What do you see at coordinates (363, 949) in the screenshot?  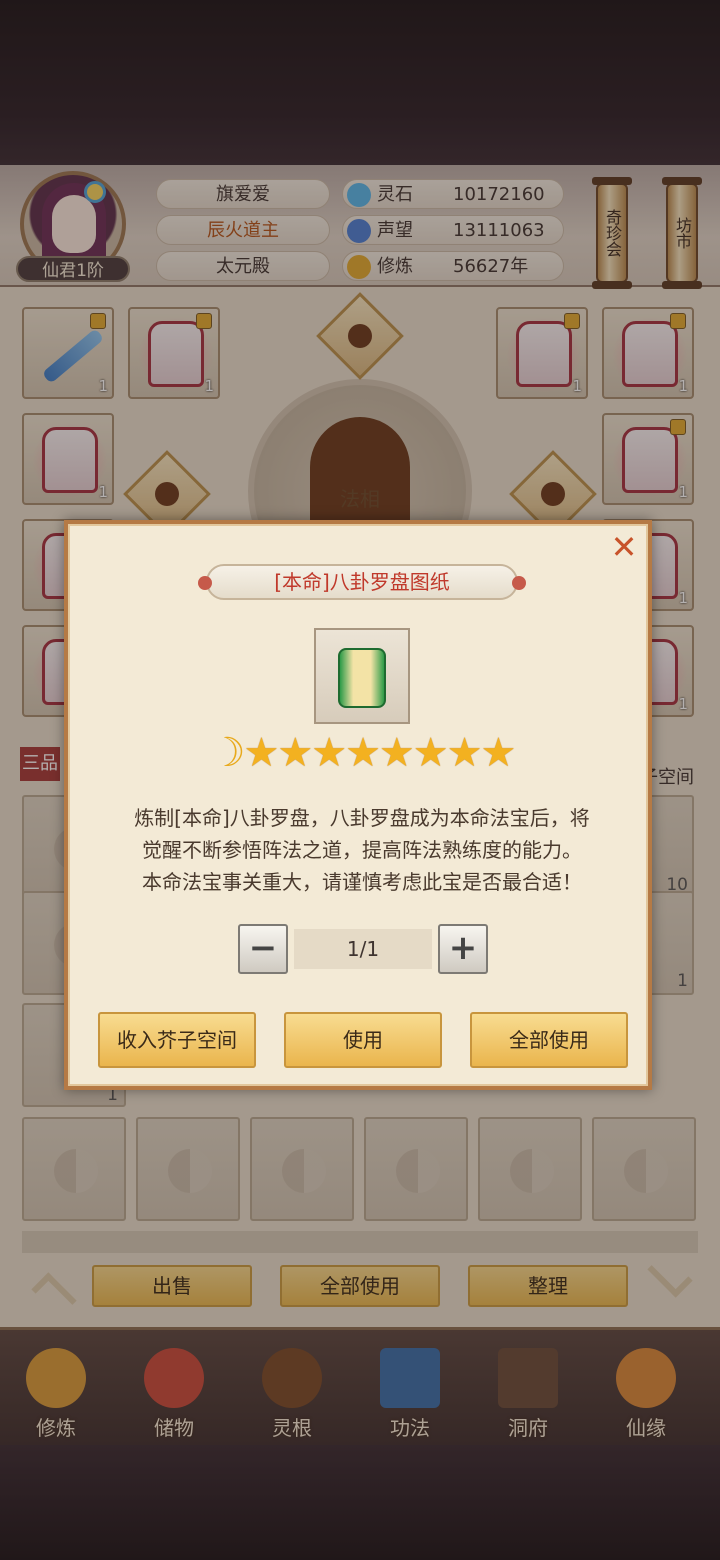 I see `quantity-value: 1/1` at bounding box center [363, 949].